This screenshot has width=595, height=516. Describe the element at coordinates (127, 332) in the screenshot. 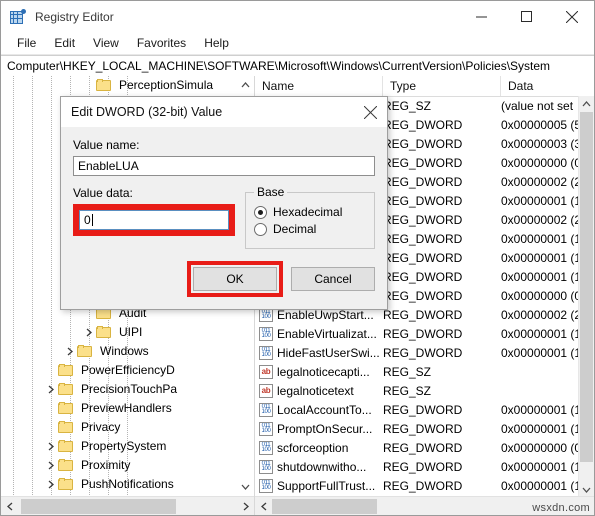

I see `tree-item-uipi: UIPI` at that location.